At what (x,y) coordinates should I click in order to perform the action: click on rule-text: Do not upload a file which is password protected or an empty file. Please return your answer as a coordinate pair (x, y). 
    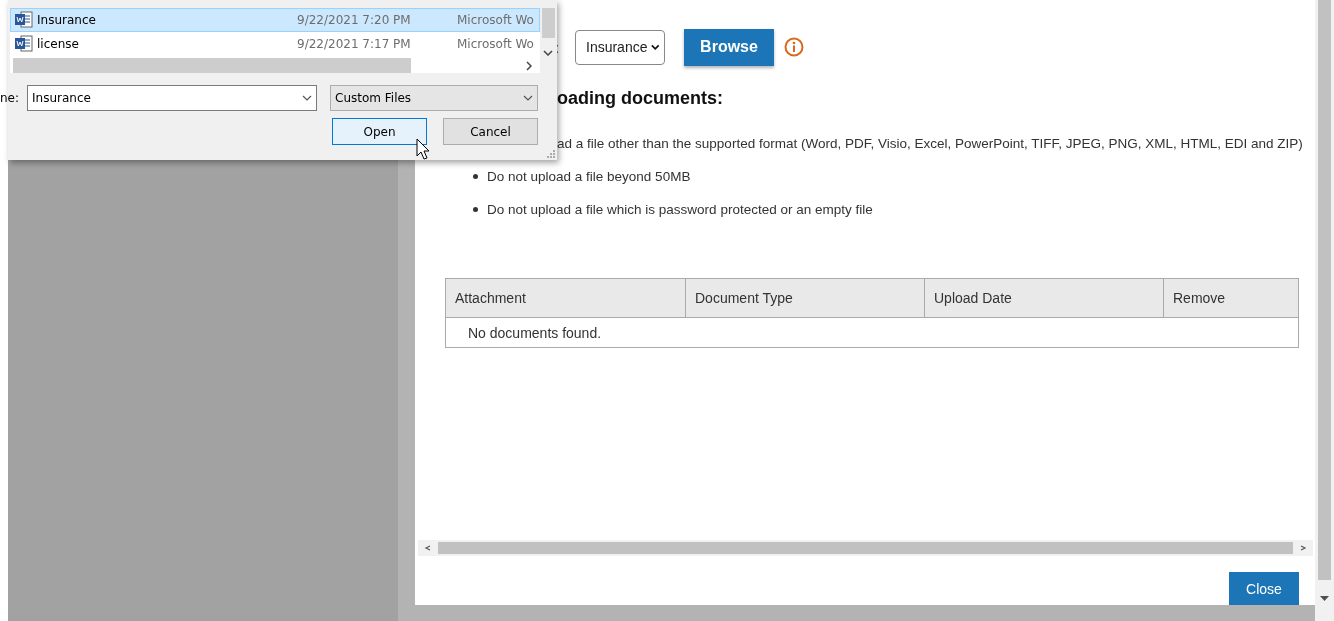
    Looking at the image, I should click on (680, 209).